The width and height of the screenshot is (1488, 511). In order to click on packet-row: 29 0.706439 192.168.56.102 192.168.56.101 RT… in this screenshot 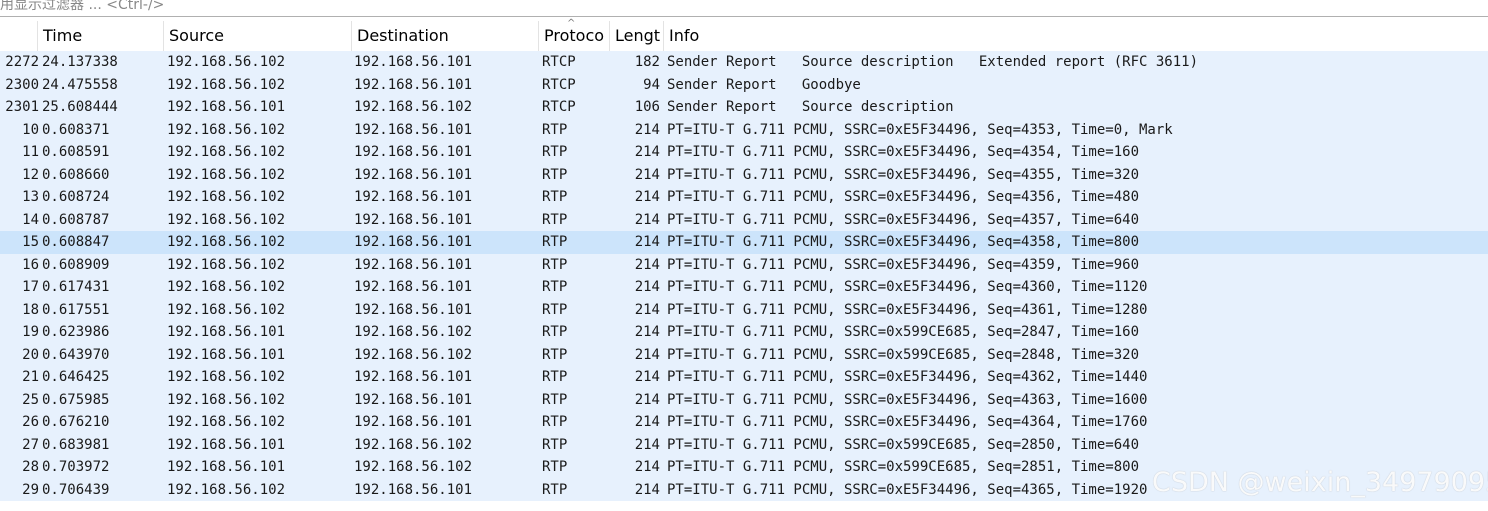, I will do `click(744, 489)`.